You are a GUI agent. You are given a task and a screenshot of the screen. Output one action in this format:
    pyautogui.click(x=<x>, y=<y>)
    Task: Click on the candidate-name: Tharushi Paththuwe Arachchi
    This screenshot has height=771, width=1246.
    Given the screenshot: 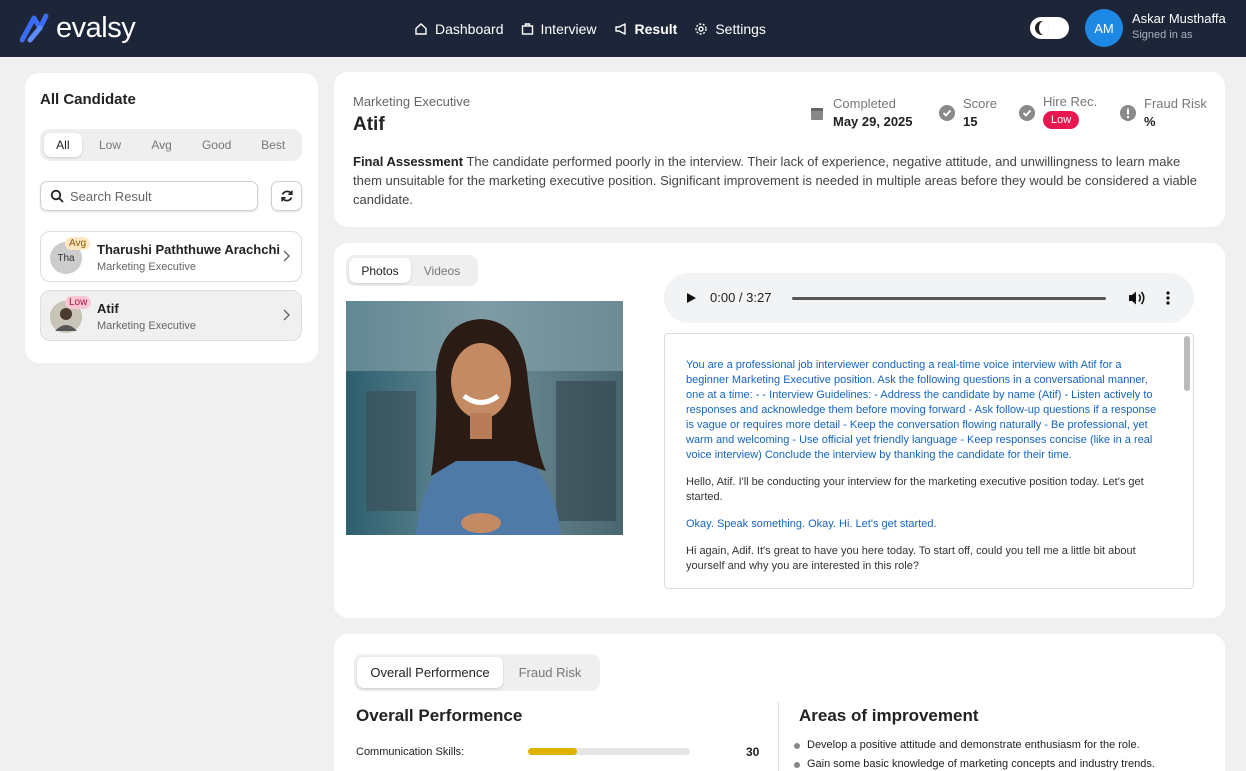 What is the action you would take?
    pyautogui.click(x=188, y=249)
    